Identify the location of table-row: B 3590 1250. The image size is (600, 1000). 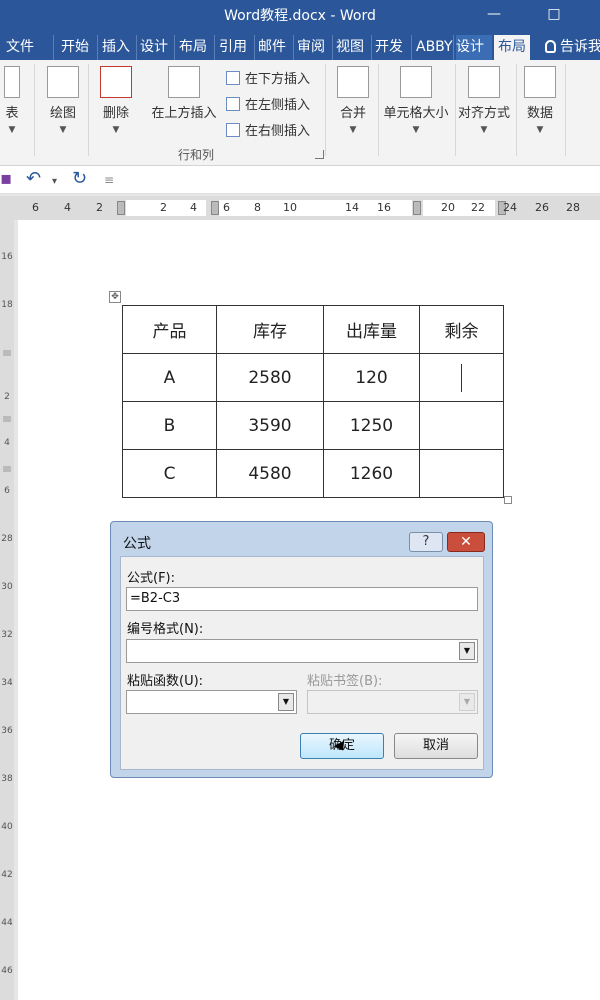
(313, 425).